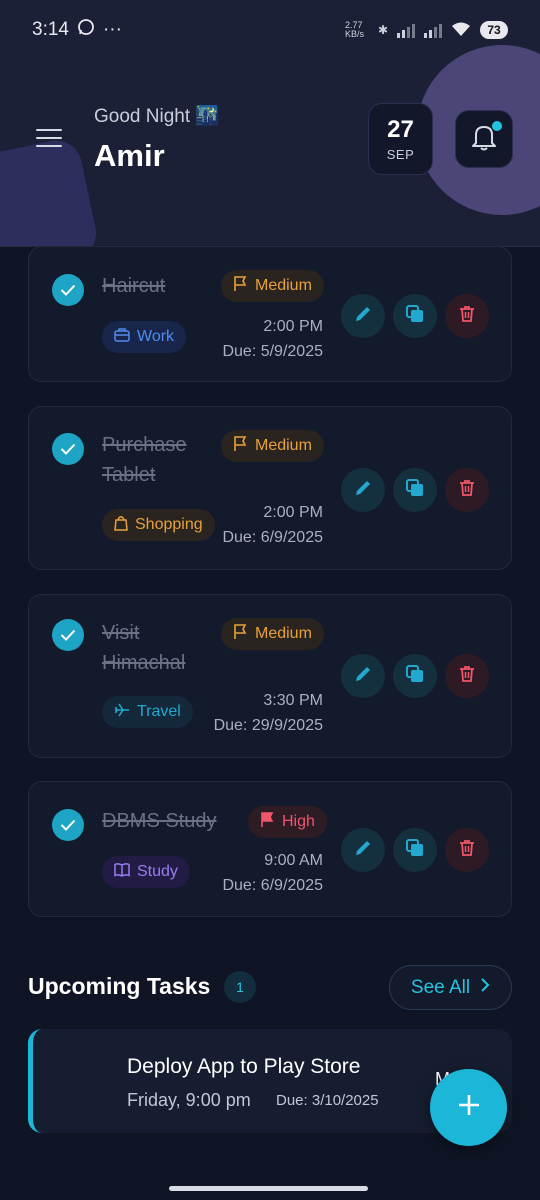 The image size is (540, 1200). Describe the element at coordinates (240, 987) in the screenshot. I see `upcoming-count-badge: 1` at that location.